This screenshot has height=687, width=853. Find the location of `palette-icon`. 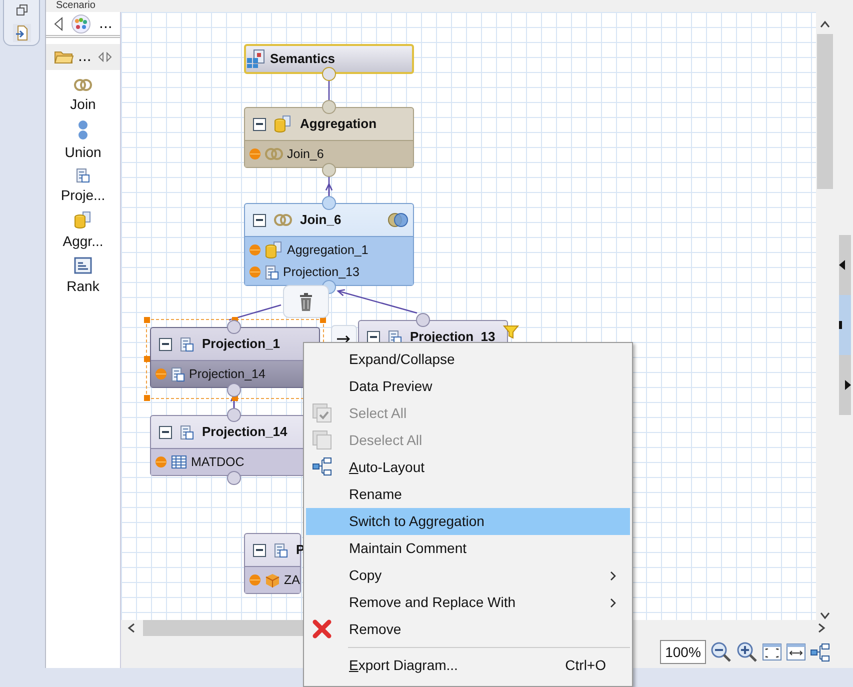

palette-icon is located at coordinates (81, 24).